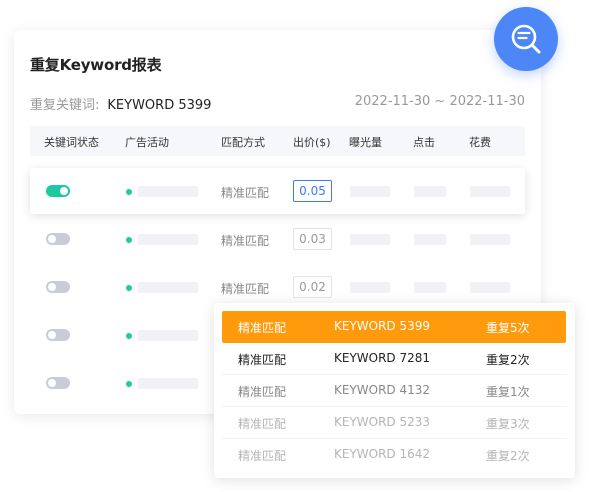 This screenshot has width=589, height=492. What do you see at coordinates (508, 328) in the screenshot?
I see `dropdown-repeat-count: 重复5次` at bounding box center [508, 328].